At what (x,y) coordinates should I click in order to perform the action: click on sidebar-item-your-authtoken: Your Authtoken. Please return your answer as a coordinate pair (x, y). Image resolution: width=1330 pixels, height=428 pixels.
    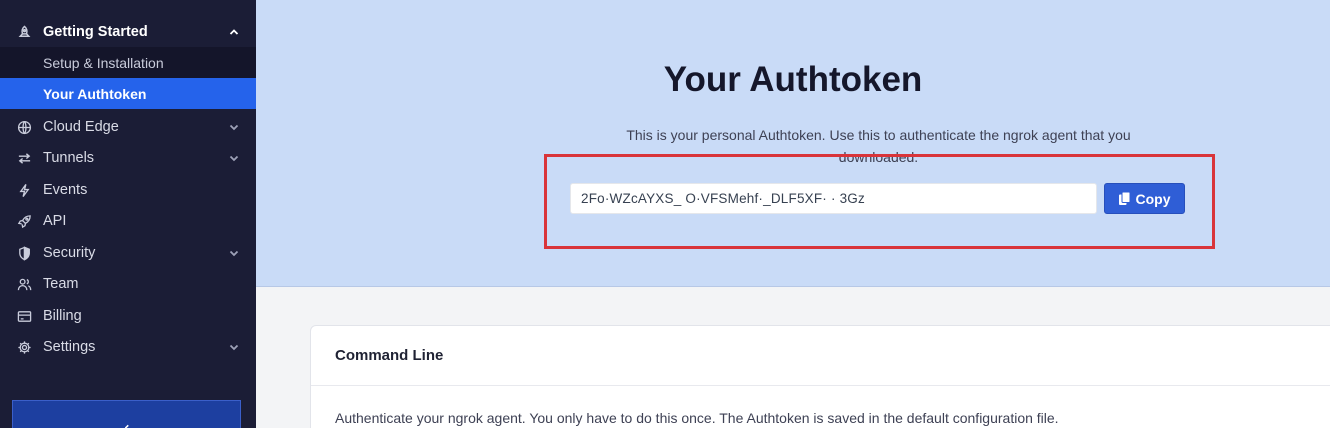
    Looking at the image, I should click on (128, 93).